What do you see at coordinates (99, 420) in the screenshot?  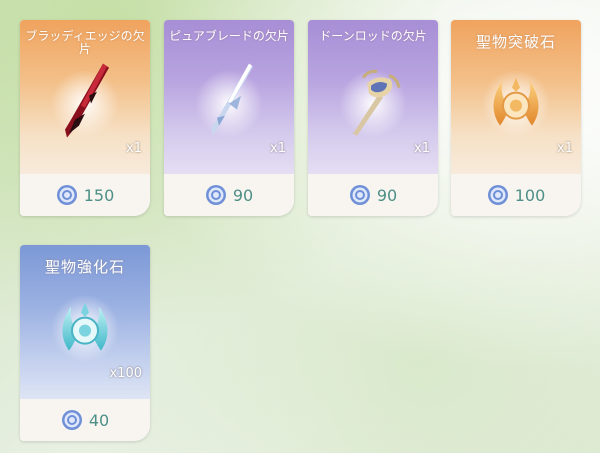 I see `item-price: 40` at bounding box center [99, 420].